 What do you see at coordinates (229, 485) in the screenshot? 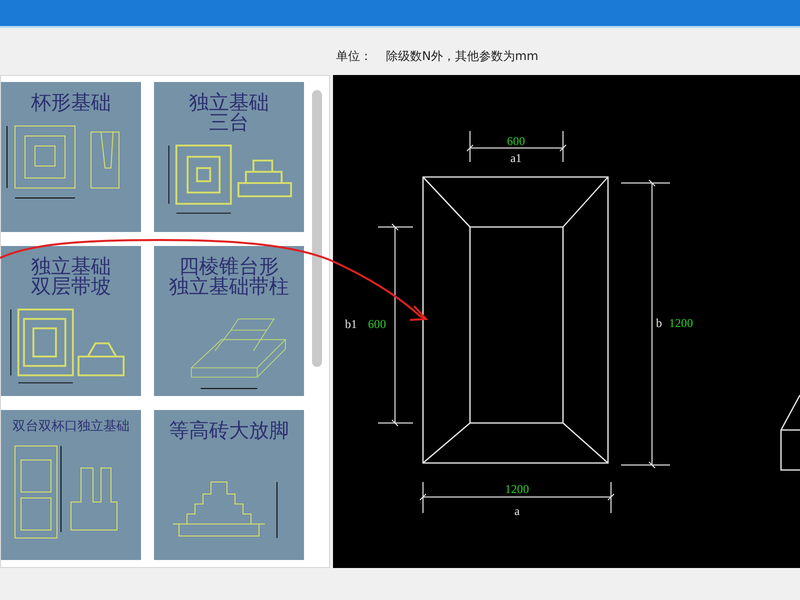
I see `template-tile: 等高砖大放脚` at bounding box center [229, 485].